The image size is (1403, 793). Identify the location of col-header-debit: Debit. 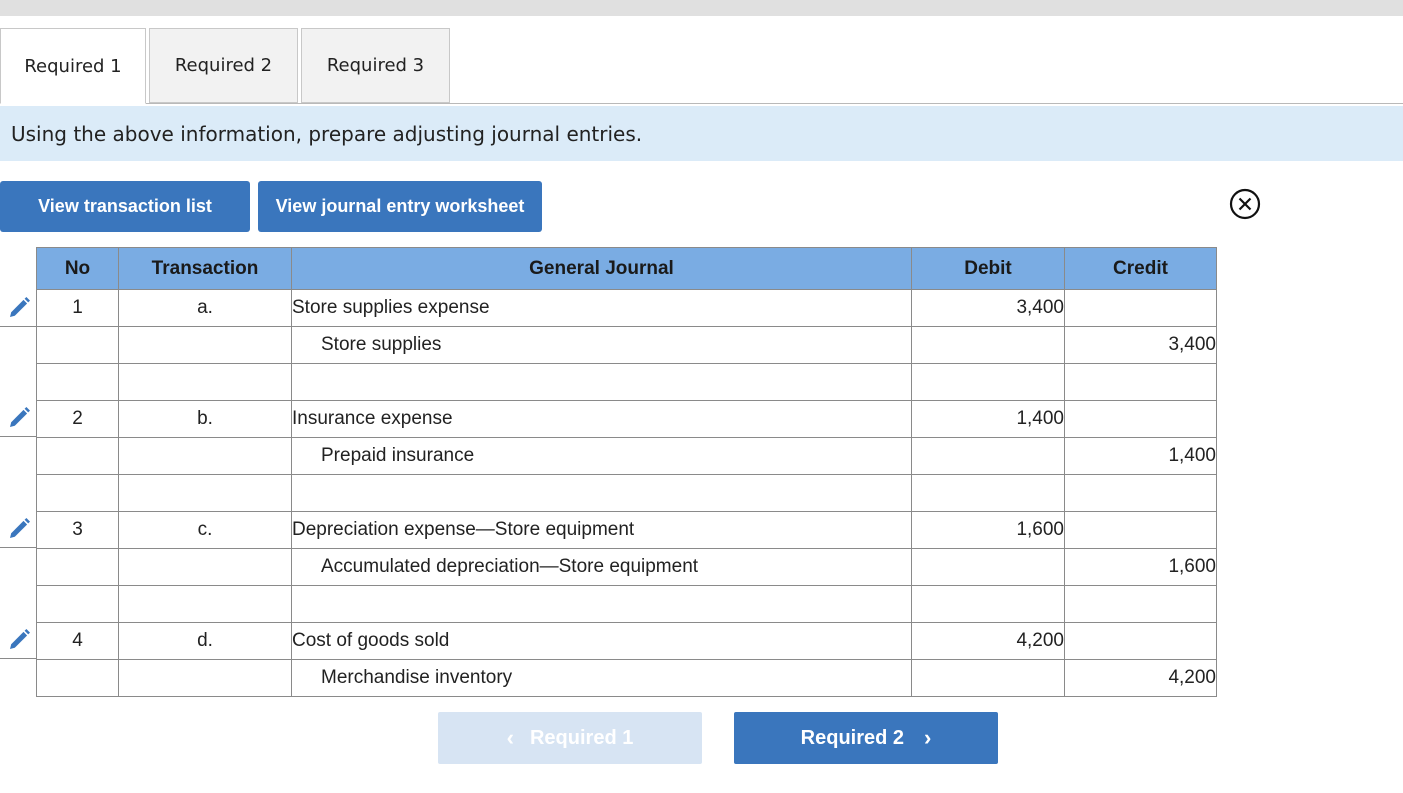
(988, 268).